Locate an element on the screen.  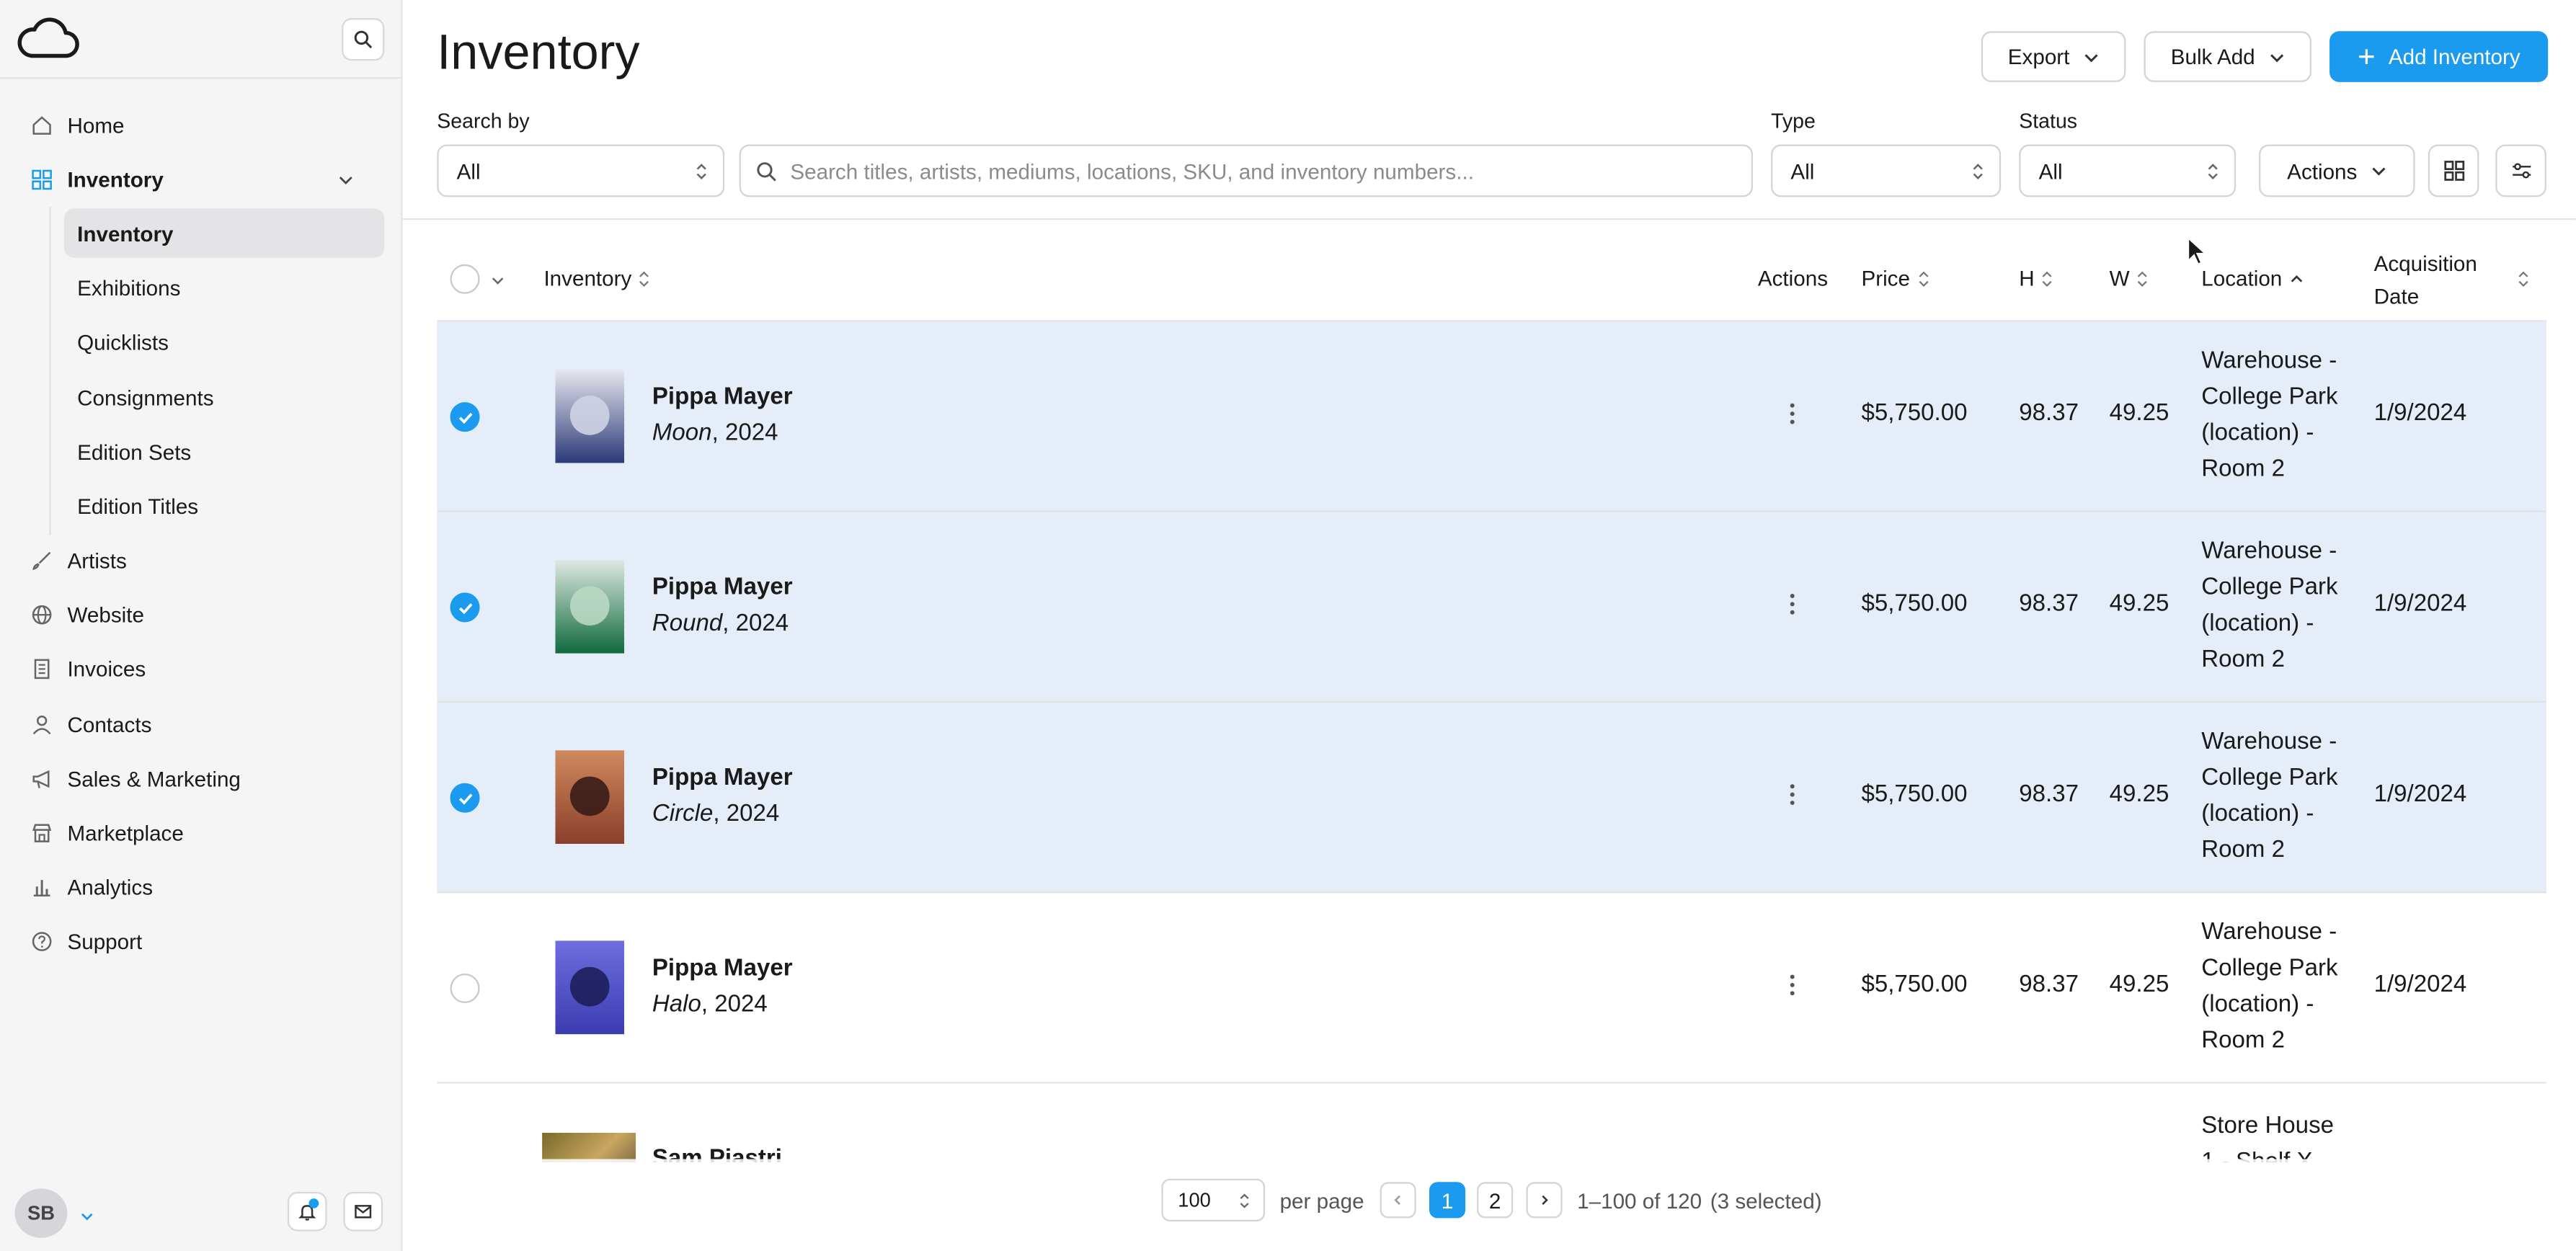
cloud-logo-icon is located at coordinates (48, 38).